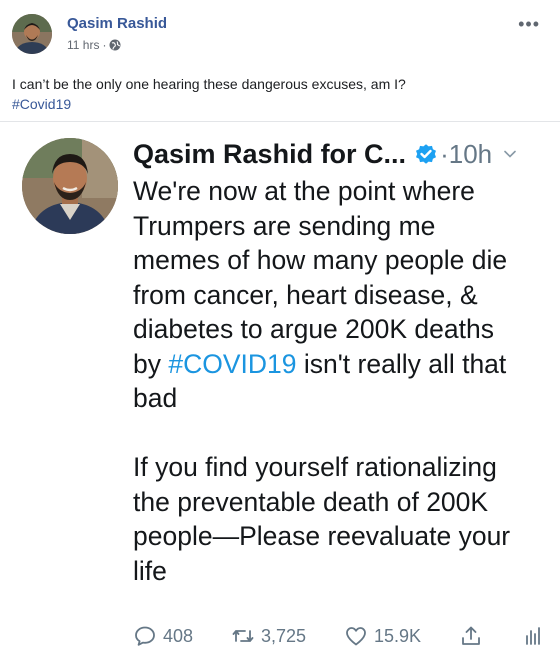 The height and width of the screenshot is (662, 560). I want to click on retweet-button: 3,725, so click(268, 636).